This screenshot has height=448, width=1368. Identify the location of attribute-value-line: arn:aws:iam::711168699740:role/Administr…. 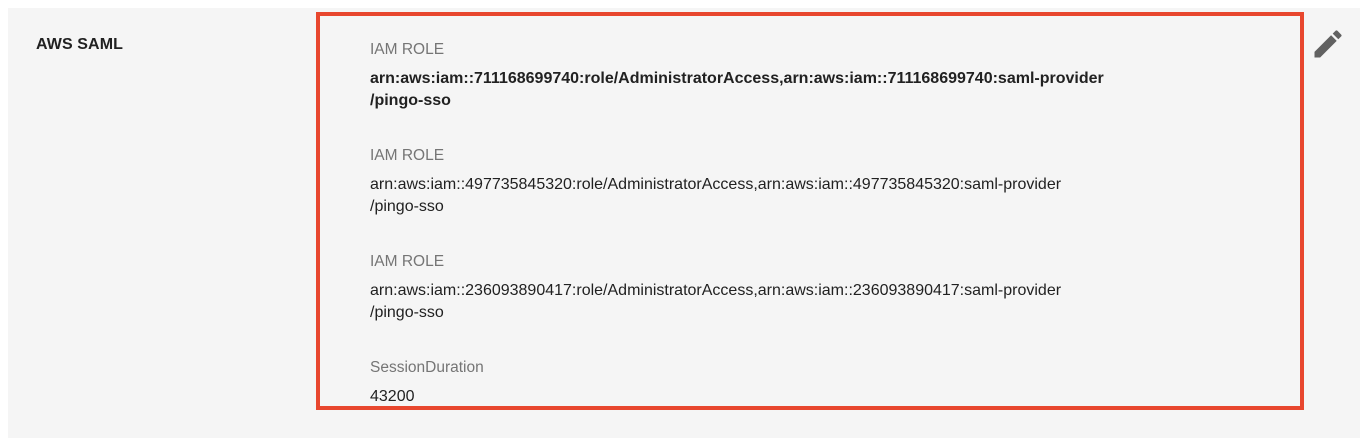
(737, 78).